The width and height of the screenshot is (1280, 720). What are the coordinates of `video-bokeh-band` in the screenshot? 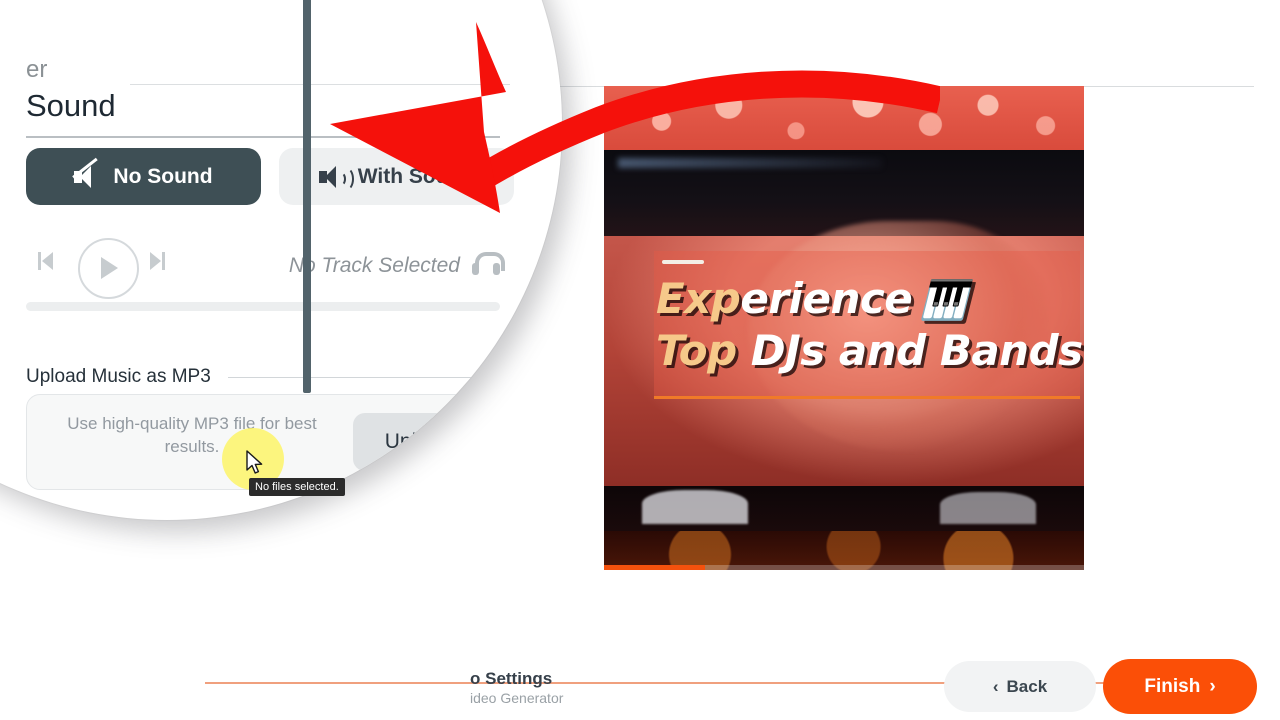 It's located at (844, 118).